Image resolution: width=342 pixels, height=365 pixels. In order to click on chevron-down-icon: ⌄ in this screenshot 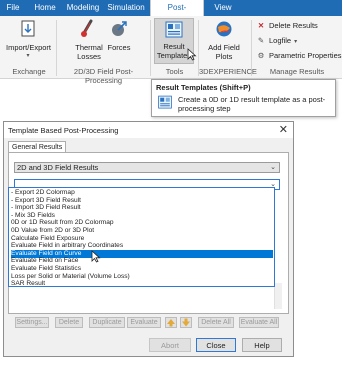, I will do `click(273, 167)`.